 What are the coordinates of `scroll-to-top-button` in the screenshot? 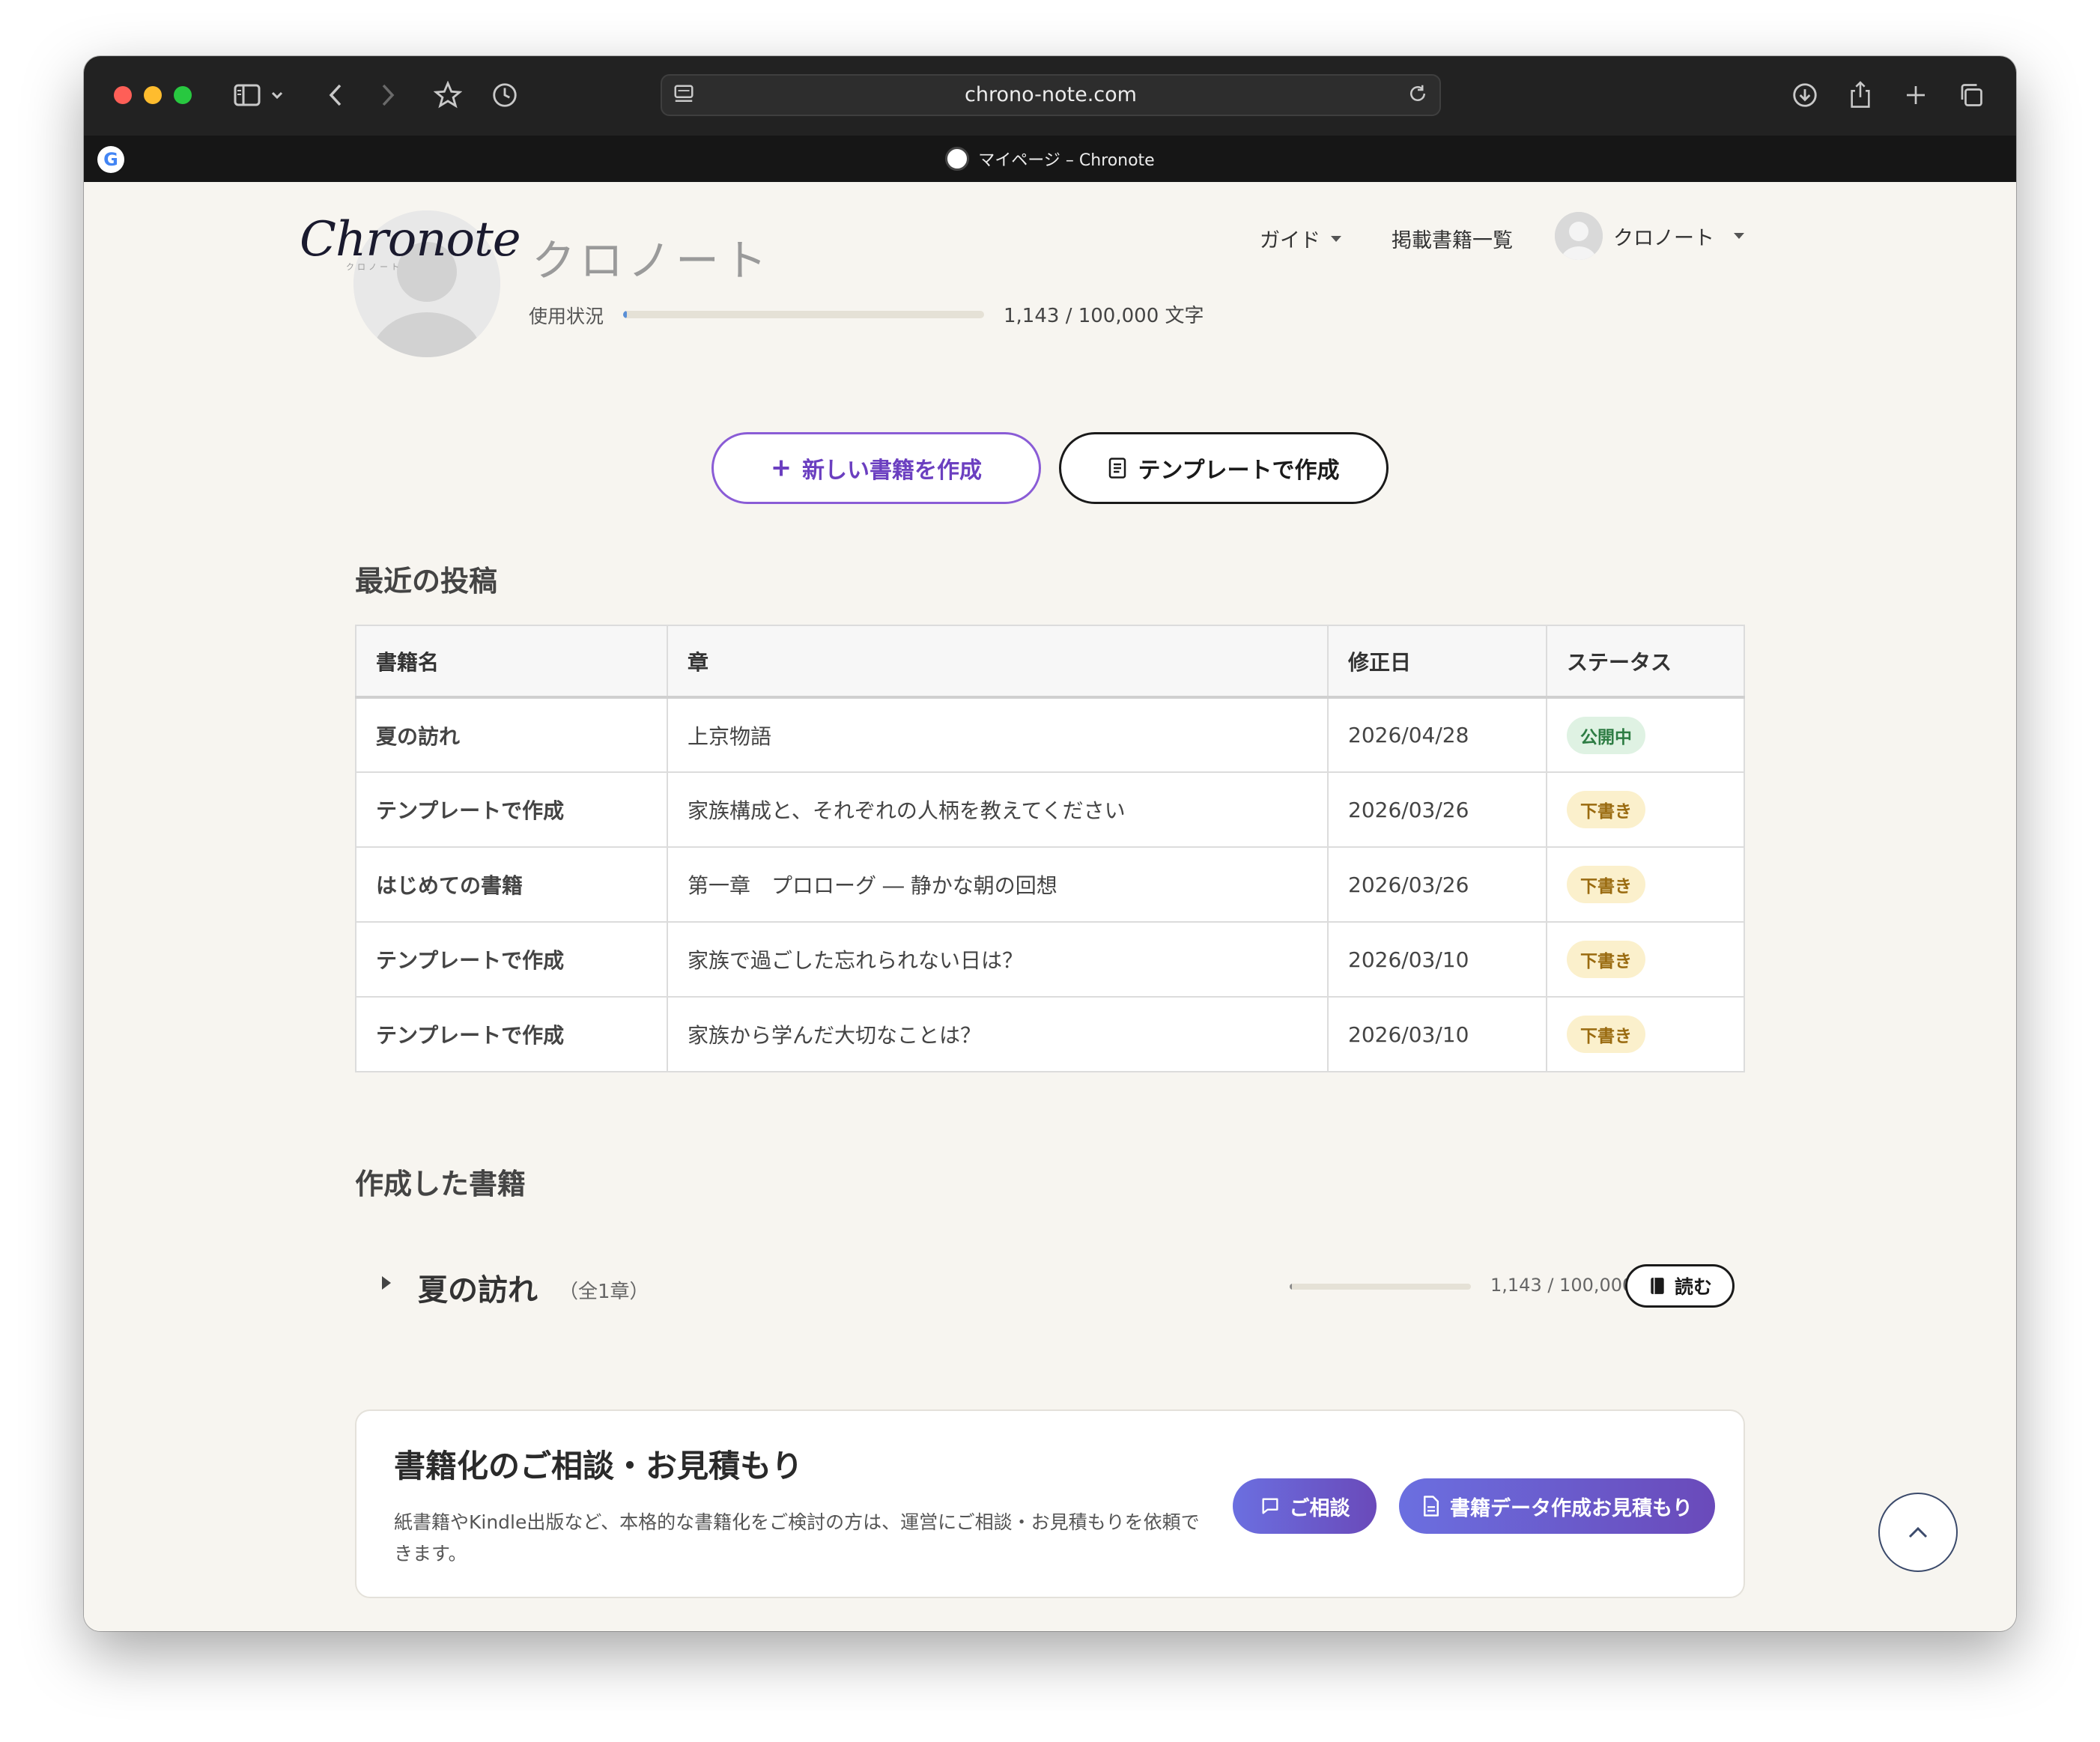 It's located at (1918, 1532).